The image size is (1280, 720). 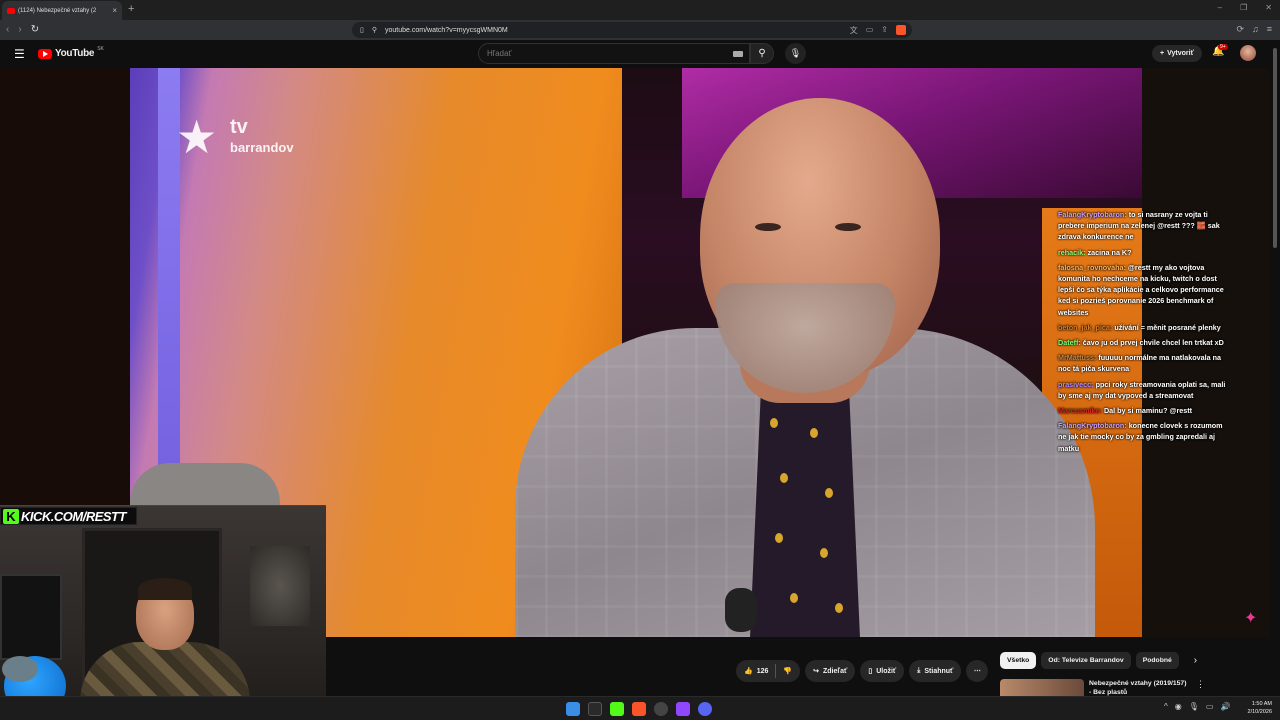 I want to click on brave-browser-icon, so click(x=639, y=709).